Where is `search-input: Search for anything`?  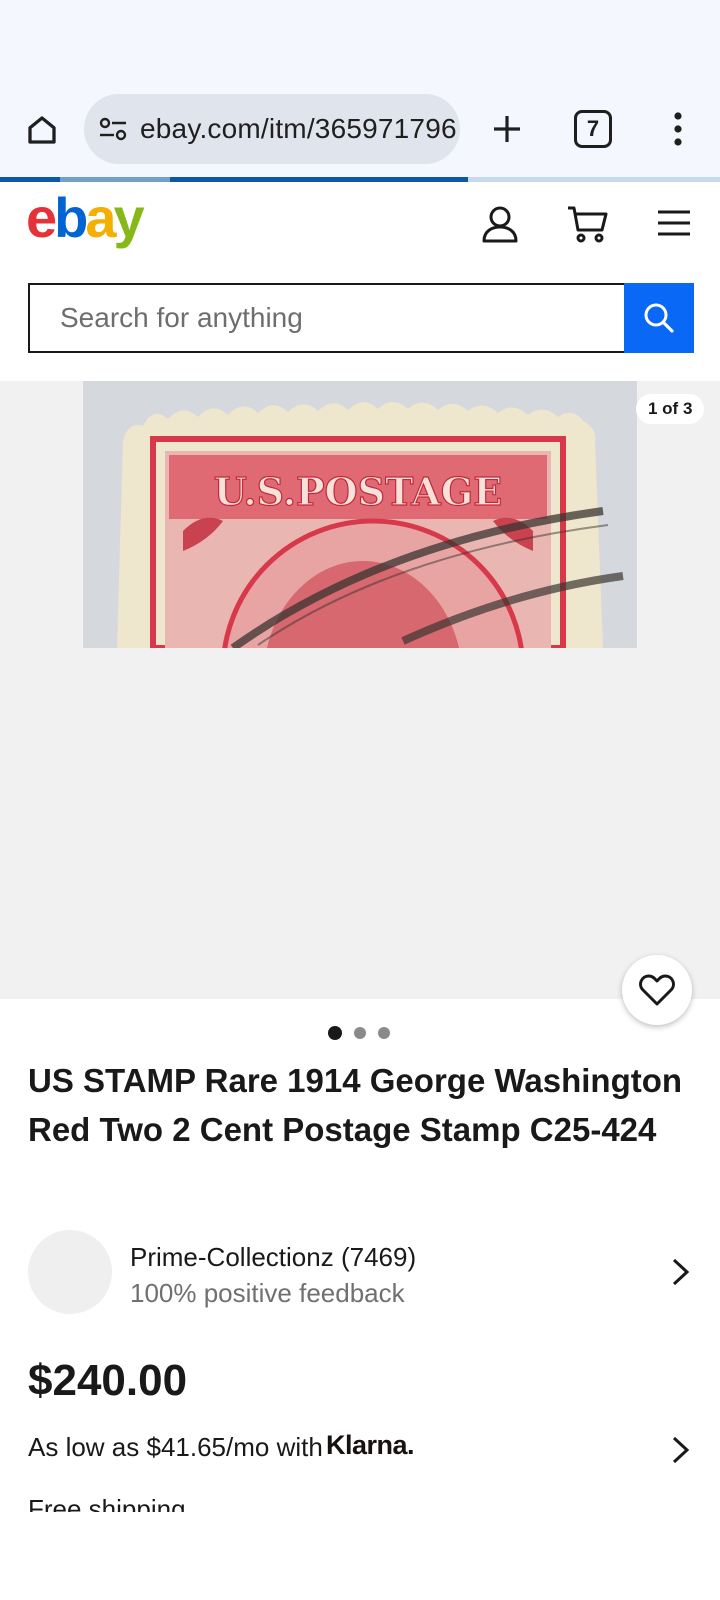
search-input: Search for anything is located at coordinates (326, 318).